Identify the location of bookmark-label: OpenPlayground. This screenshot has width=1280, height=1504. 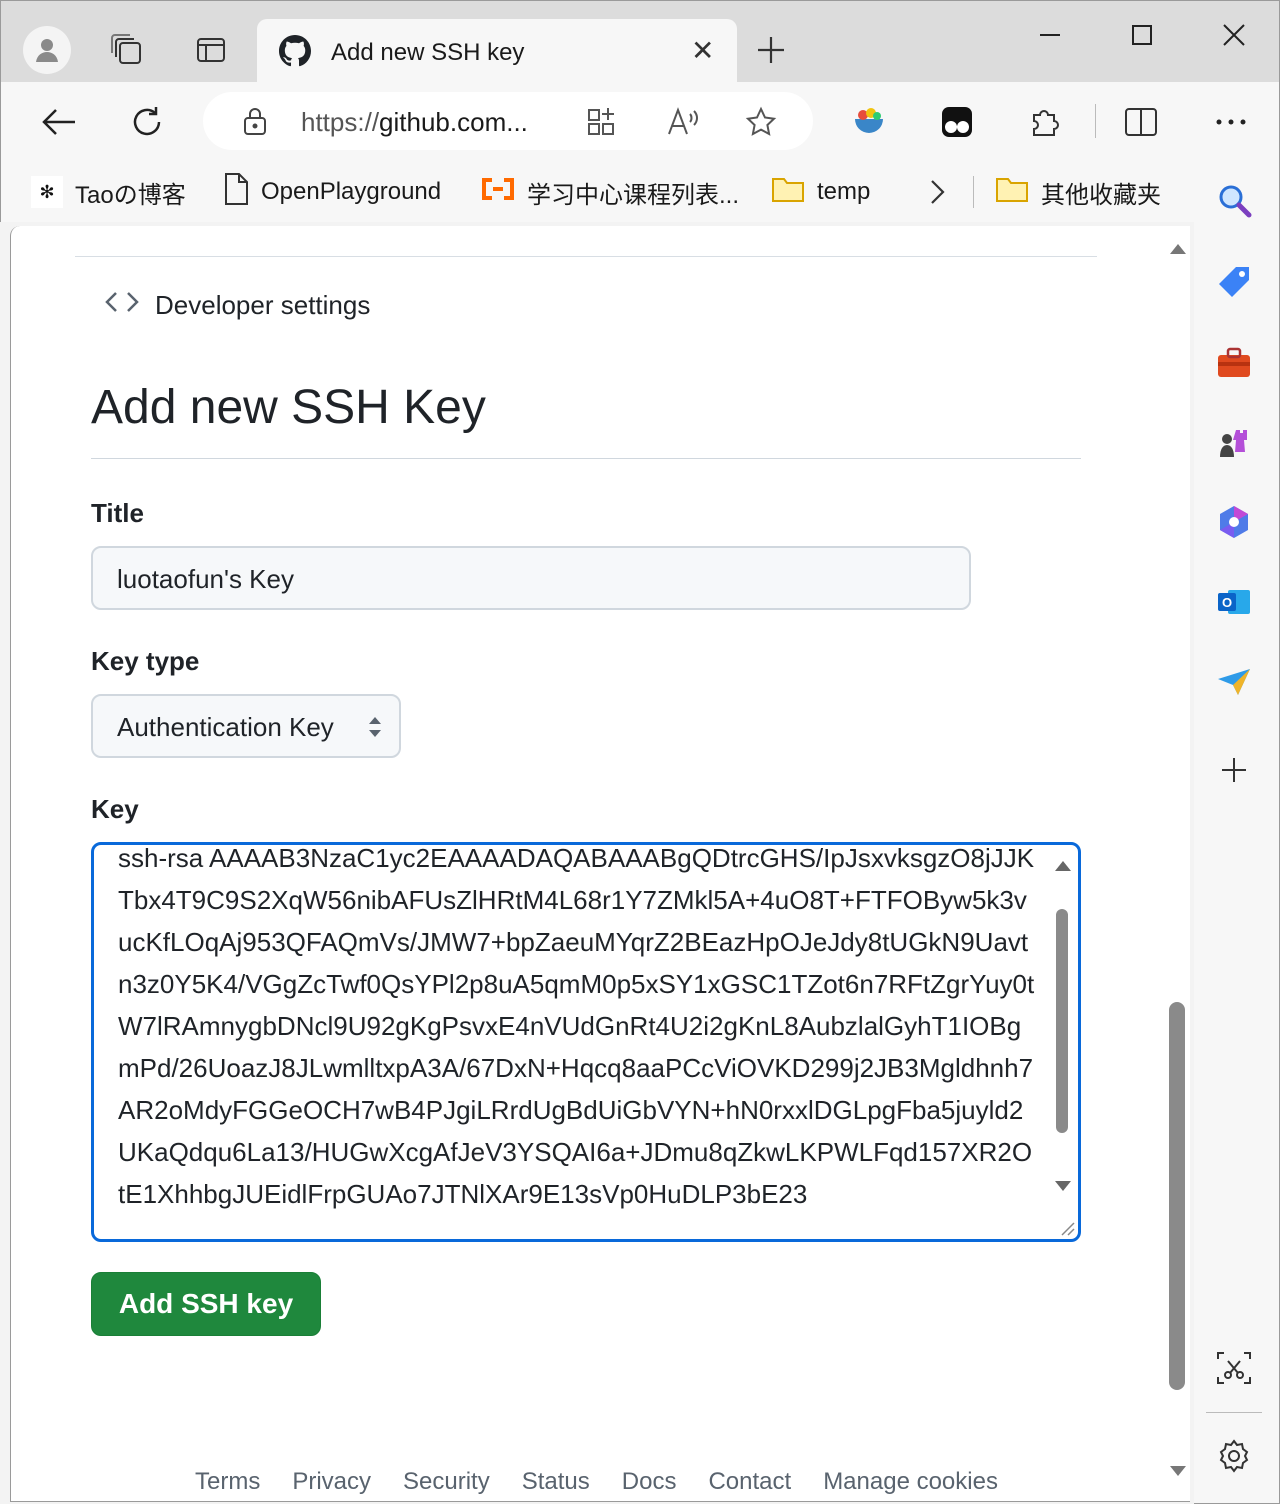
(351, 191).